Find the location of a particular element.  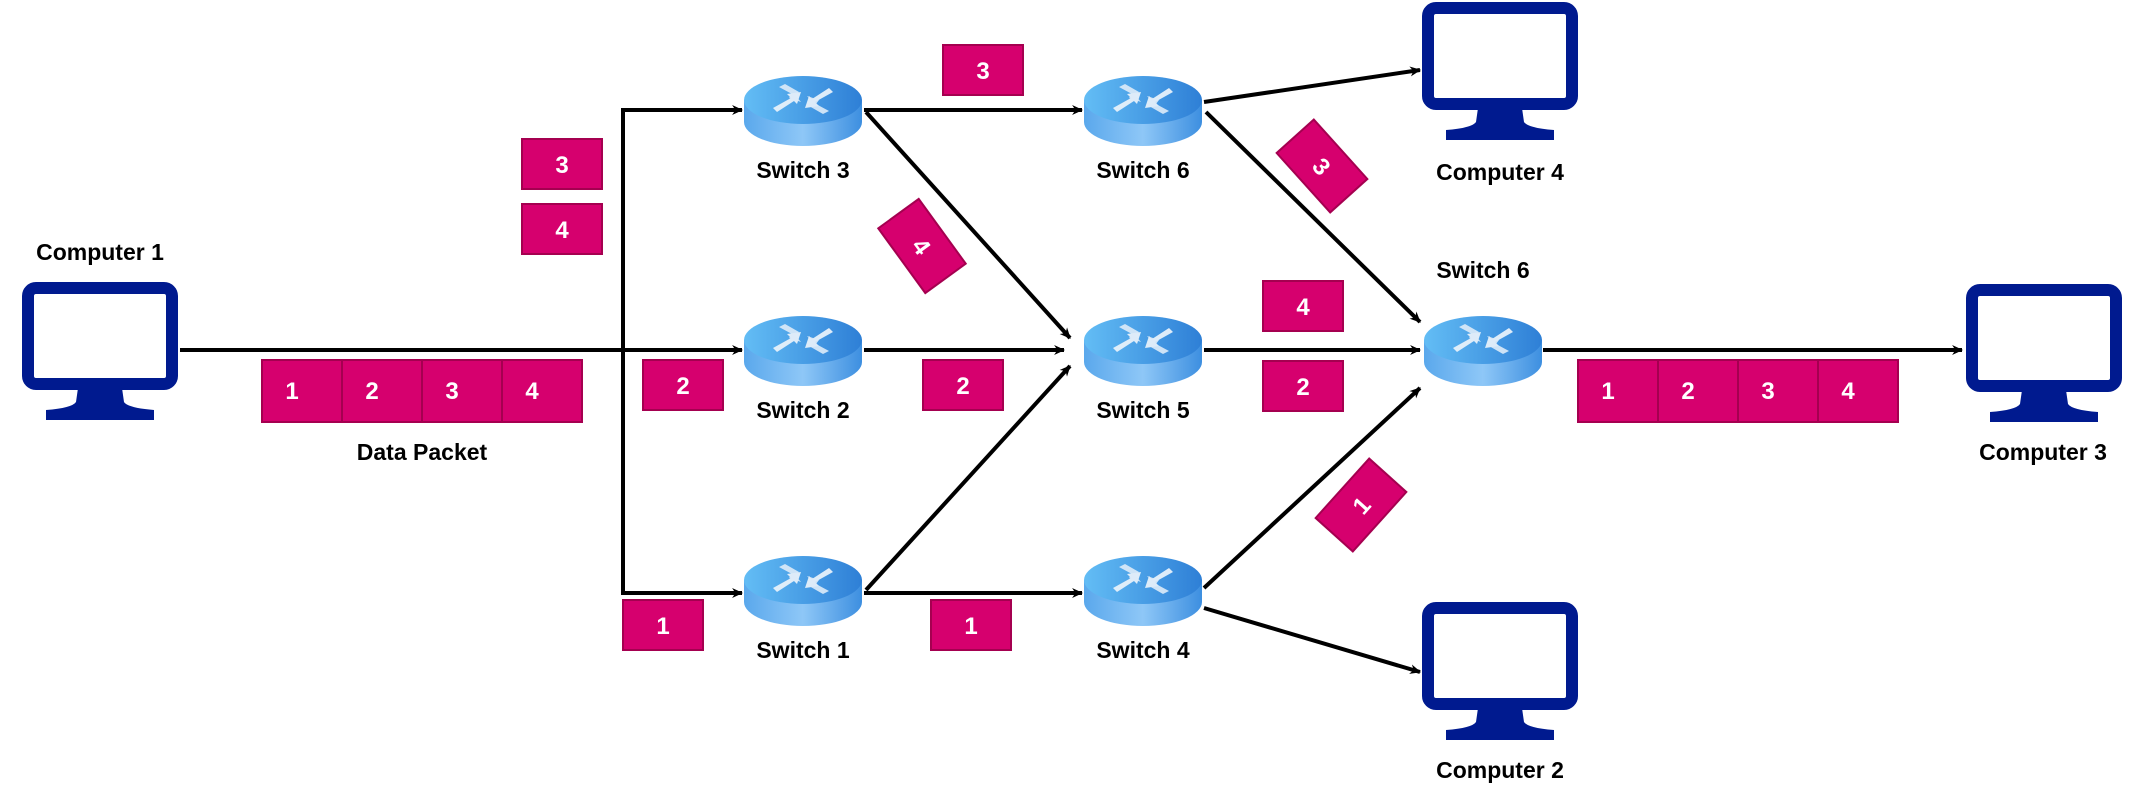

switch-4: Switch 4 is located at coordinates (1143, 609).